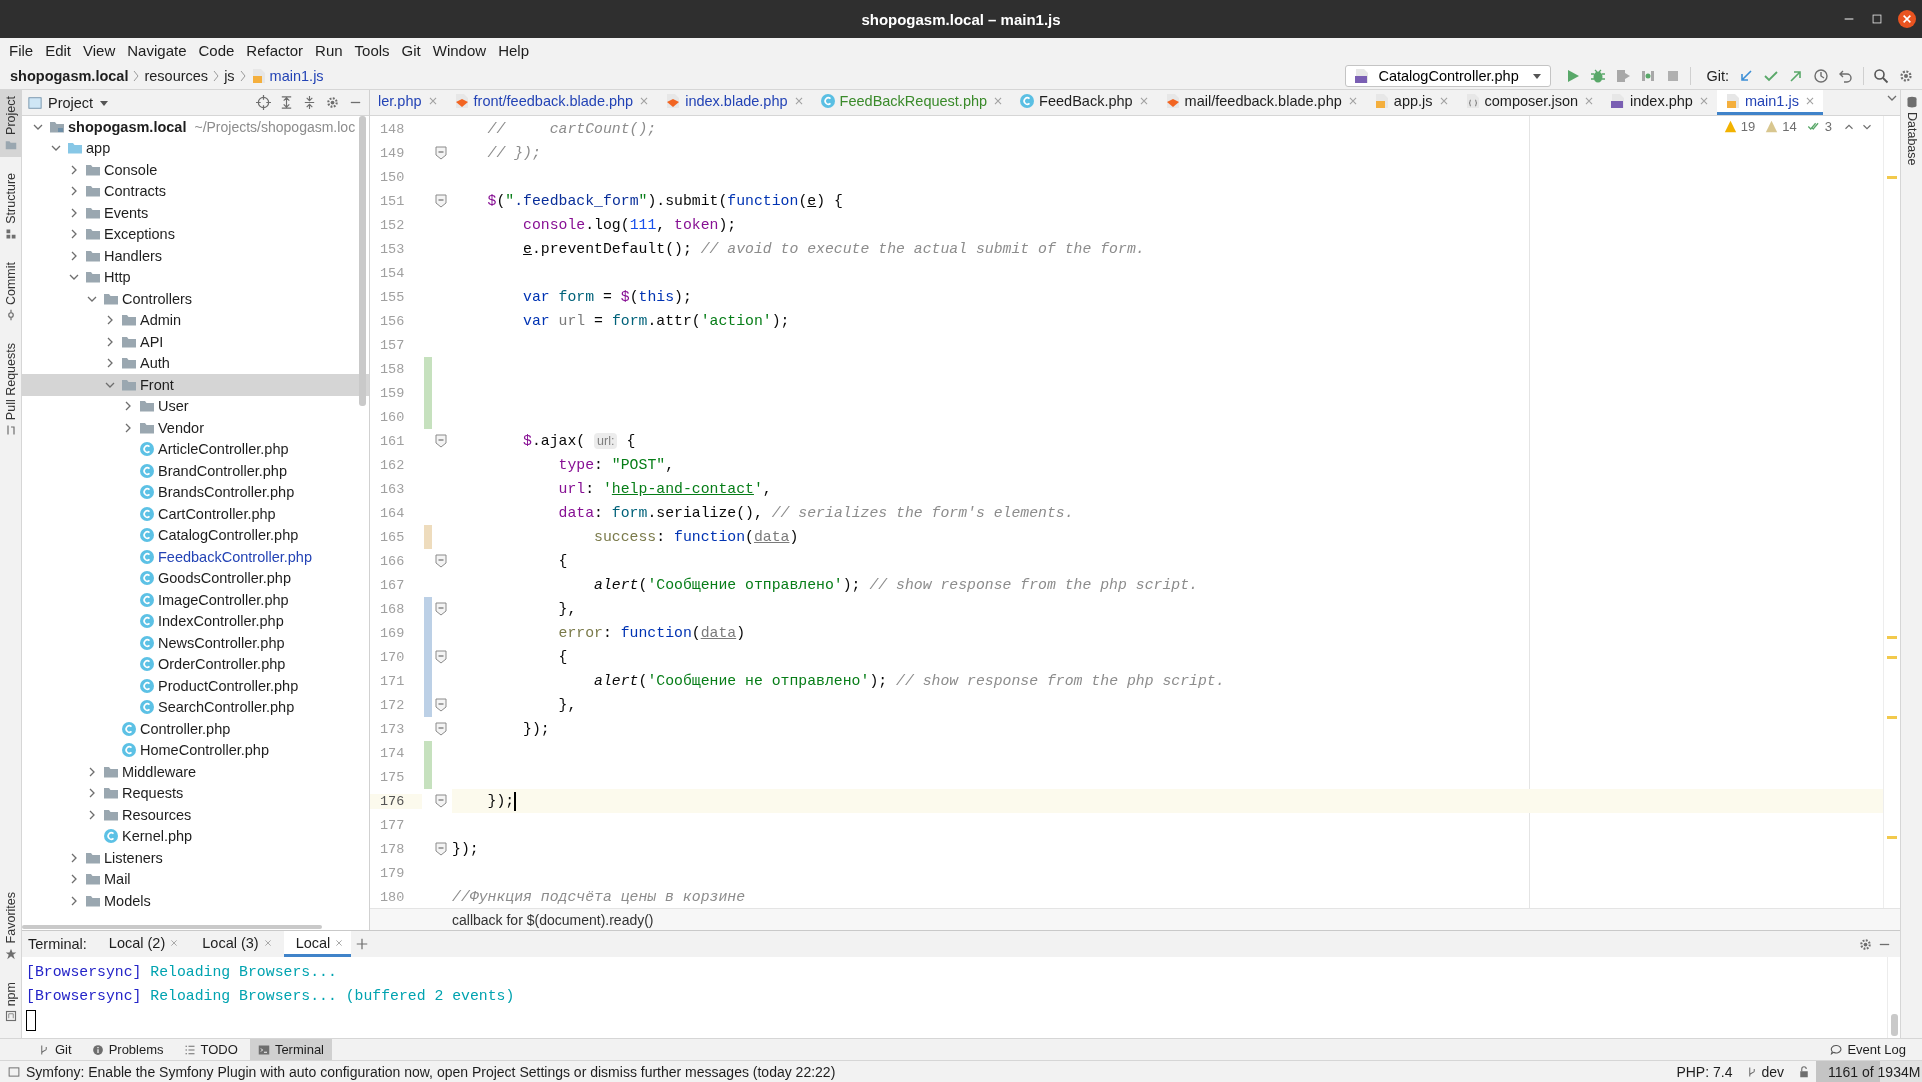 This screenshot has height=1082, width=1922. Describe the element at coordinates (263, 102) in the screenshot. I see `locate-icon` at that location.